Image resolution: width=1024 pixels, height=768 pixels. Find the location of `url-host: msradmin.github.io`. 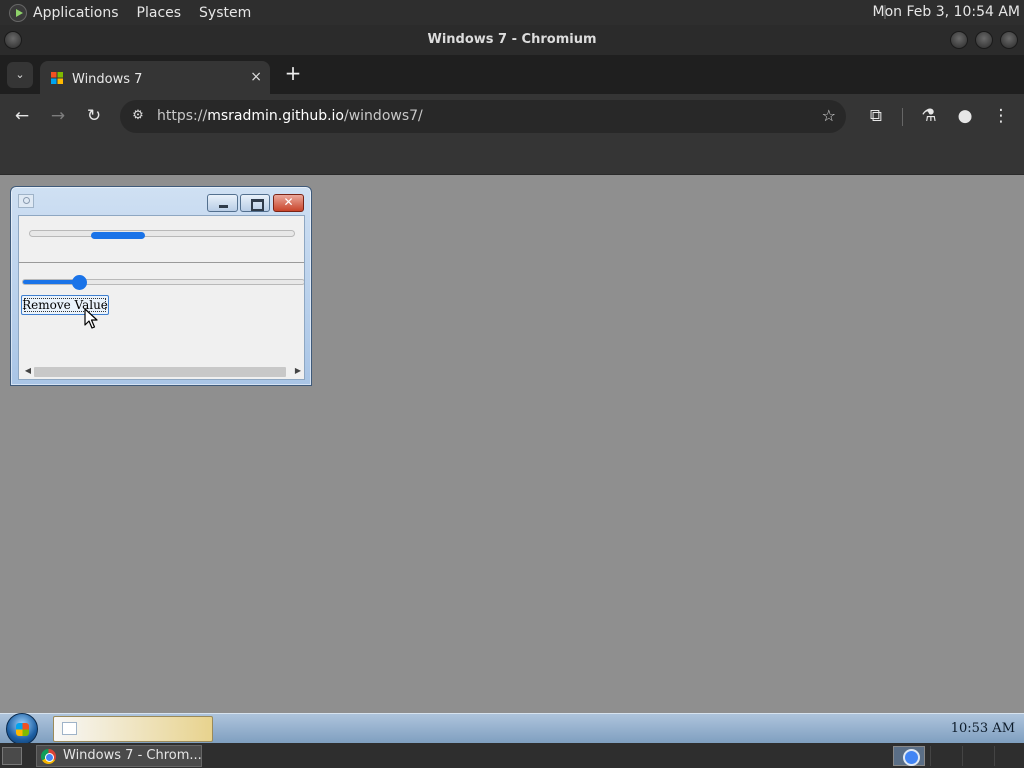

url-host: msradmin.github.io is located at coordinates (275, 116).